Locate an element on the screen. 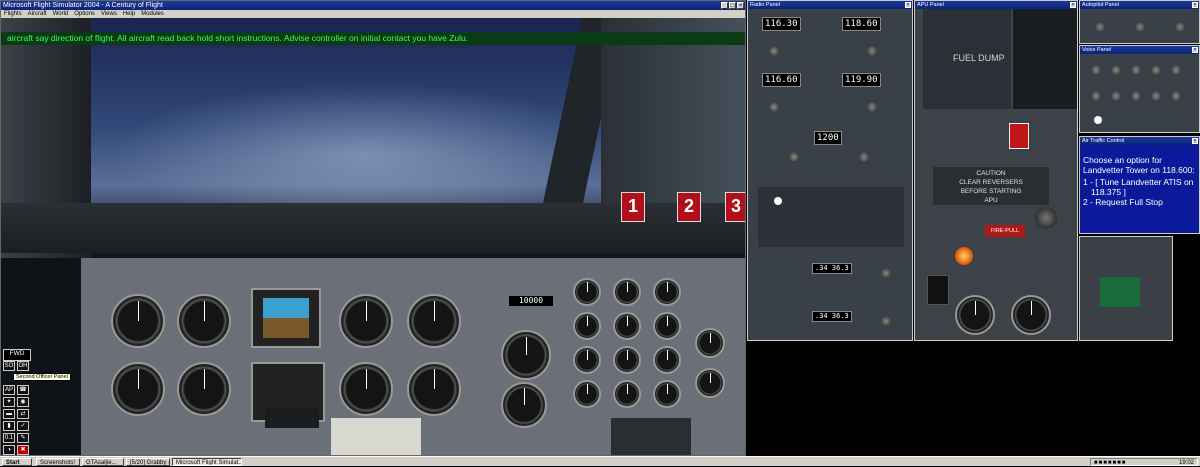 Image resolution: width=1200 pixels, height=467 pixels. rmi-gauge is located at coordinates (204, 389).